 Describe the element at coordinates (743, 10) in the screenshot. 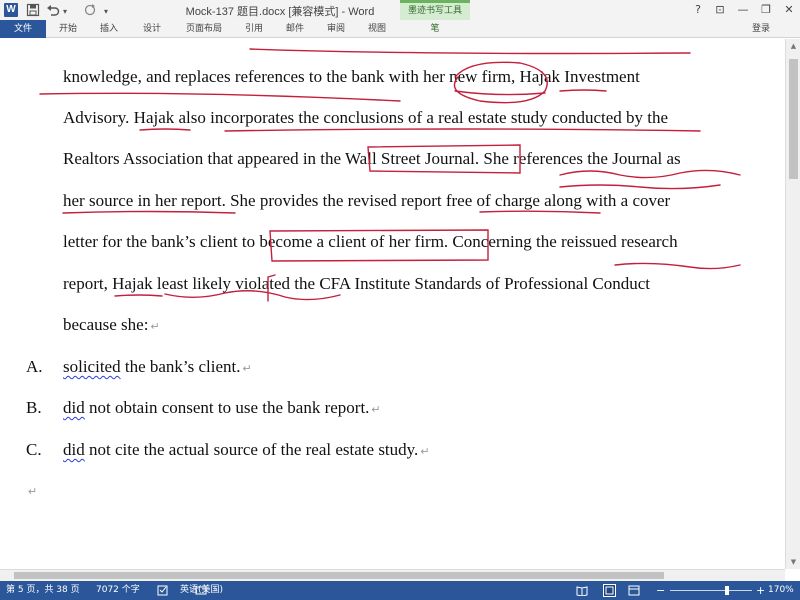

I see `minimize-icon: —` at that location.